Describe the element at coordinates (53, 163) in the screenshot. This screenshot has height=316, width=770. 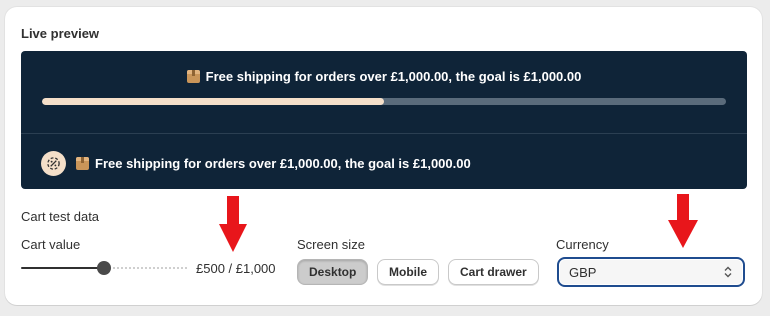
I see `free-shipping-badge-icon` at that location.